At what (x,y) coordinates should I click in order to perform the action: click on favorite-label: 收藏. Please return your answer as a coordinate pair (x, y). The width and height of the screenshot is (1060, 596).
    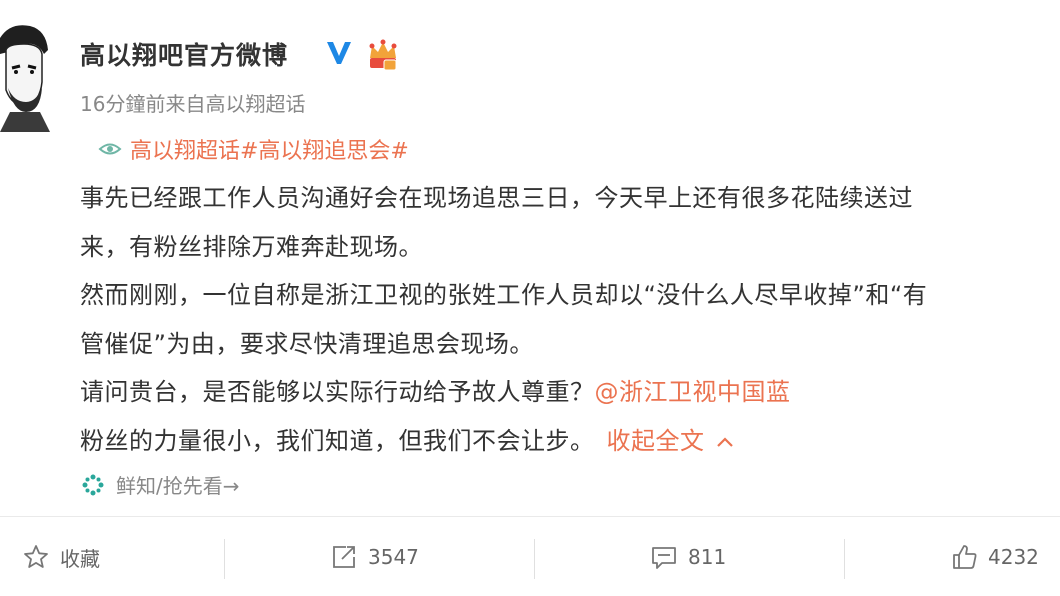
    Looking at the image, I should click on (80, 557).